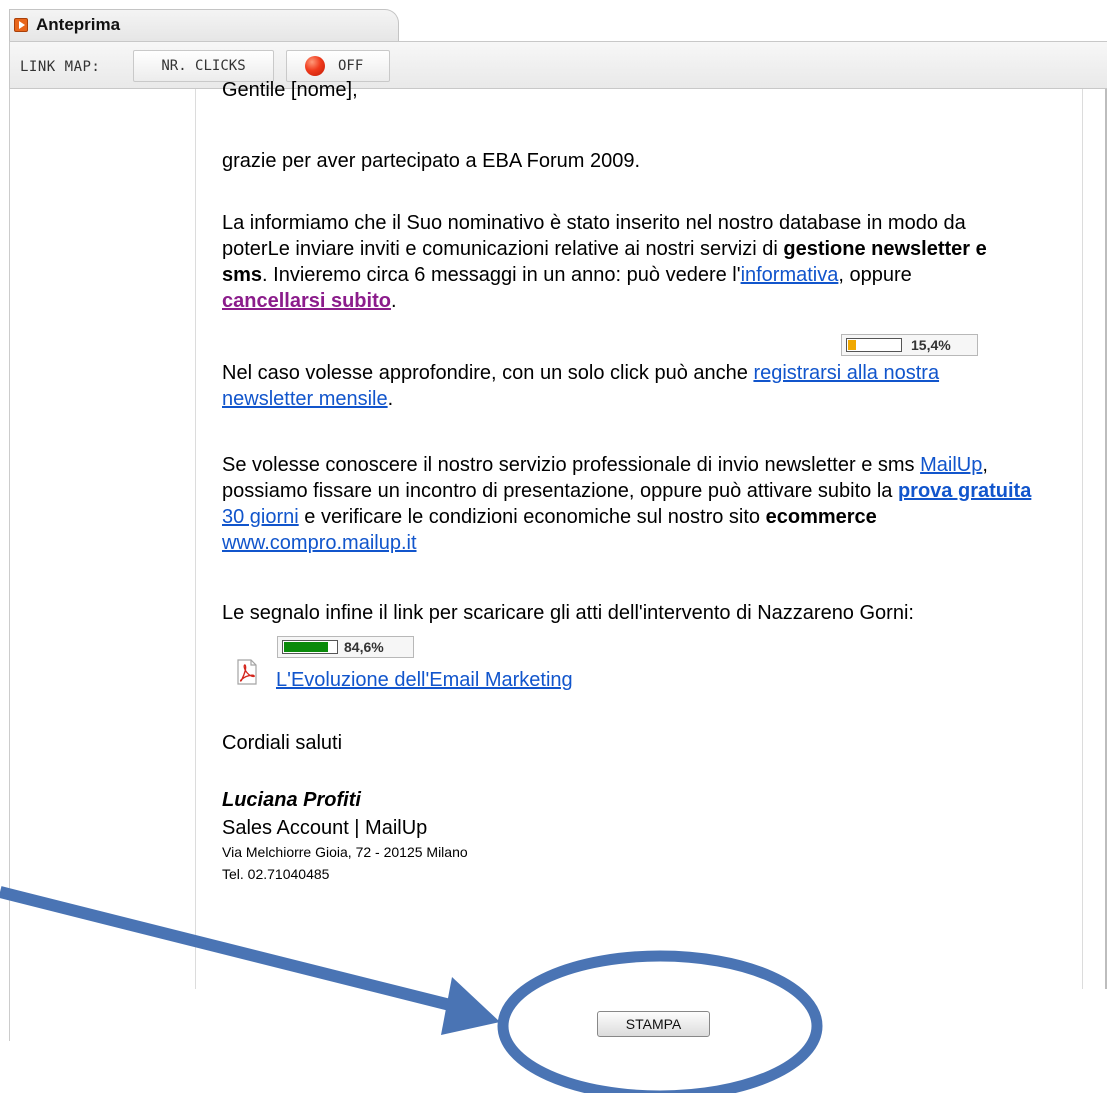 This screenshot has height=1093, width=1107. I want to click on annotation-arrow-head, so click(470, 1006).